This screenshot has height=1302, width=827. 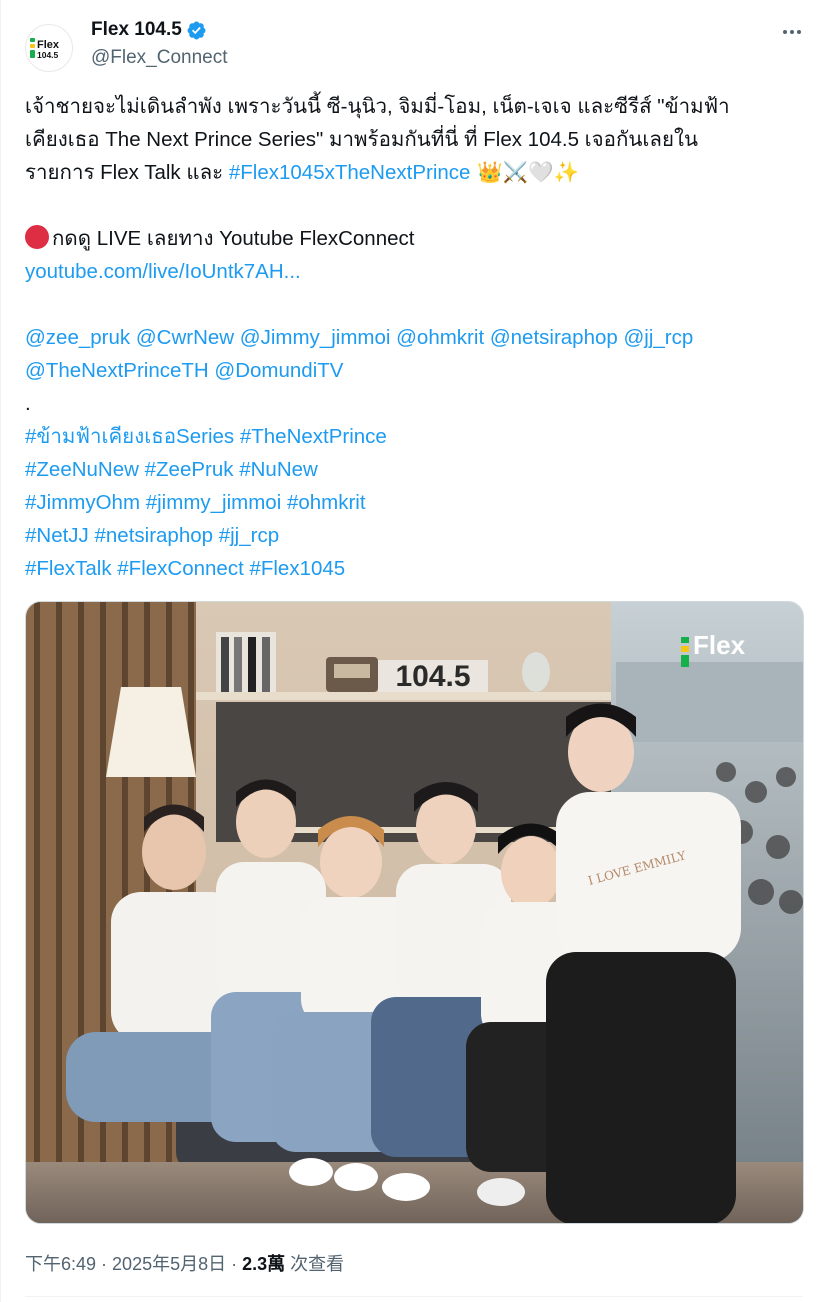 What do you see at coordinates (350, 172) in the screenshot?
I see `hashtag-link-main: #Flex1045xTheNextPrince` at bounding box center [350, 172].